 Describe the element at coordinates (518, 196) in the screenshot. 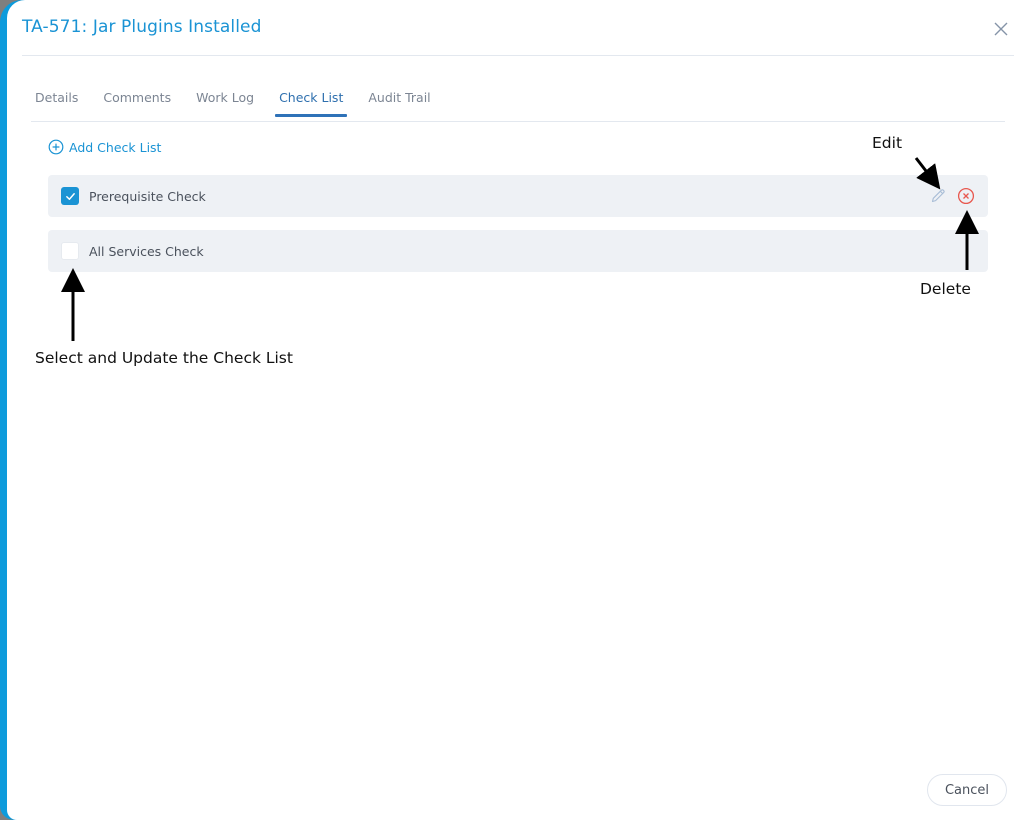

I see `checklist-item: Prerequisite Check` at that location.